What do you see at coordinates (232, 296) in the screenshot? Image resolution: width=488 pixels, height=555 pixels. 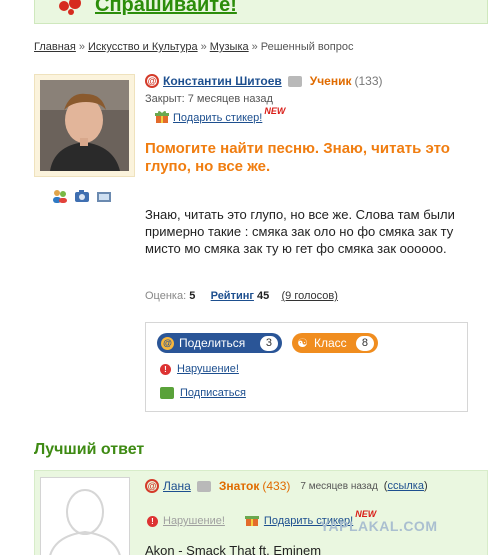 I see `rating-link: Рейтинг` at bounding box center [232, 296].